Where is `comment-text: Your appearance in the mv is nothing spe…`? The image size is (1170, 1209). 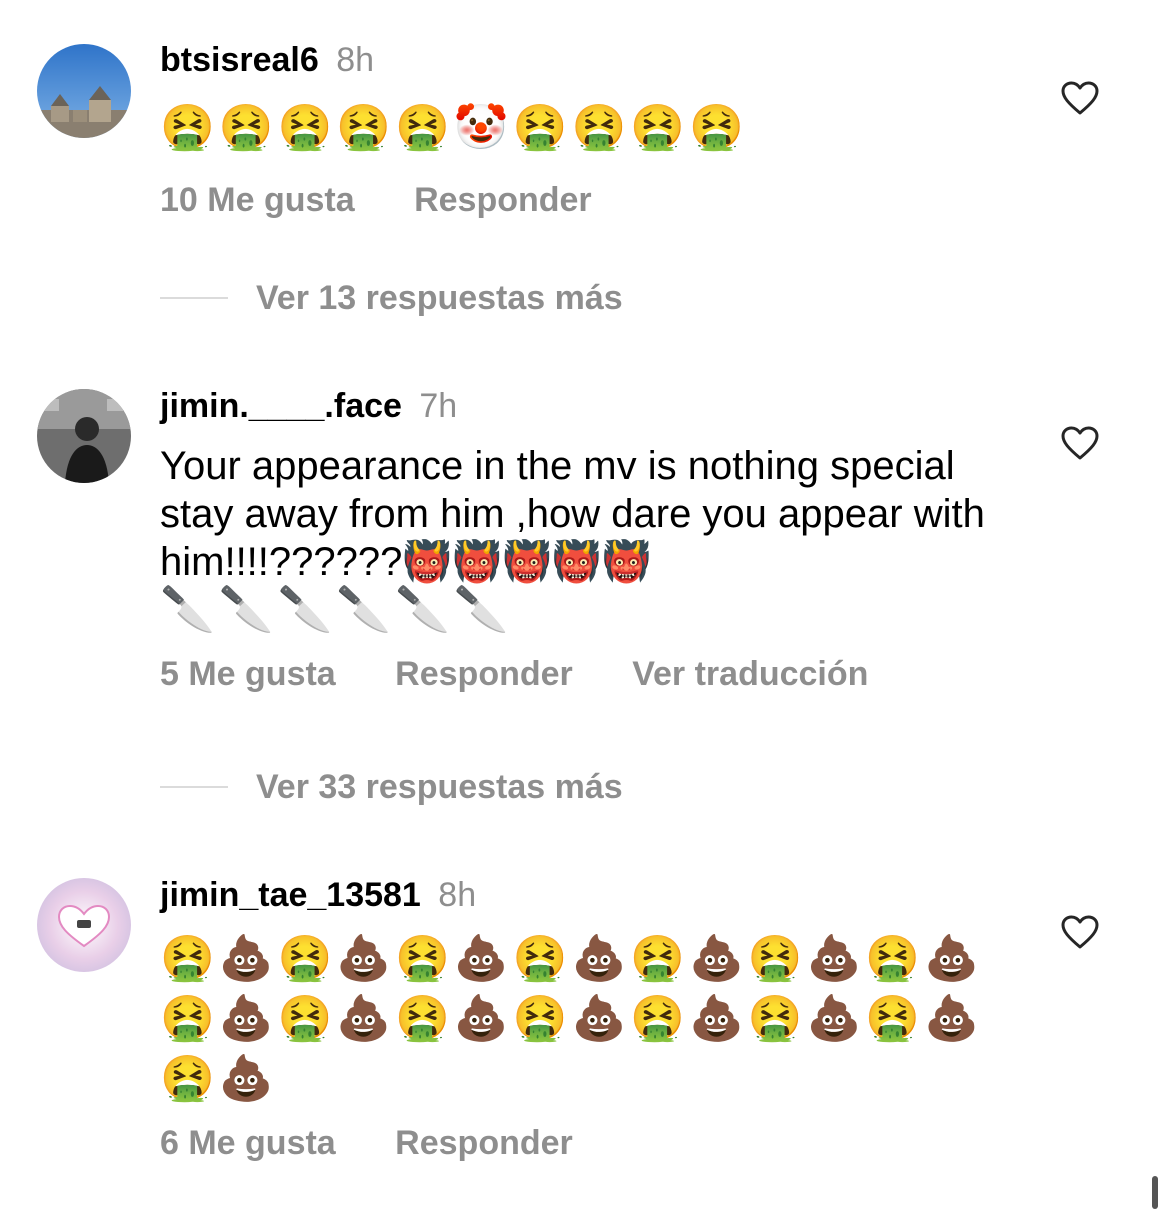 comment-text: Your appearance in the mv is nothing spe… is located at coordinates (572, 514).